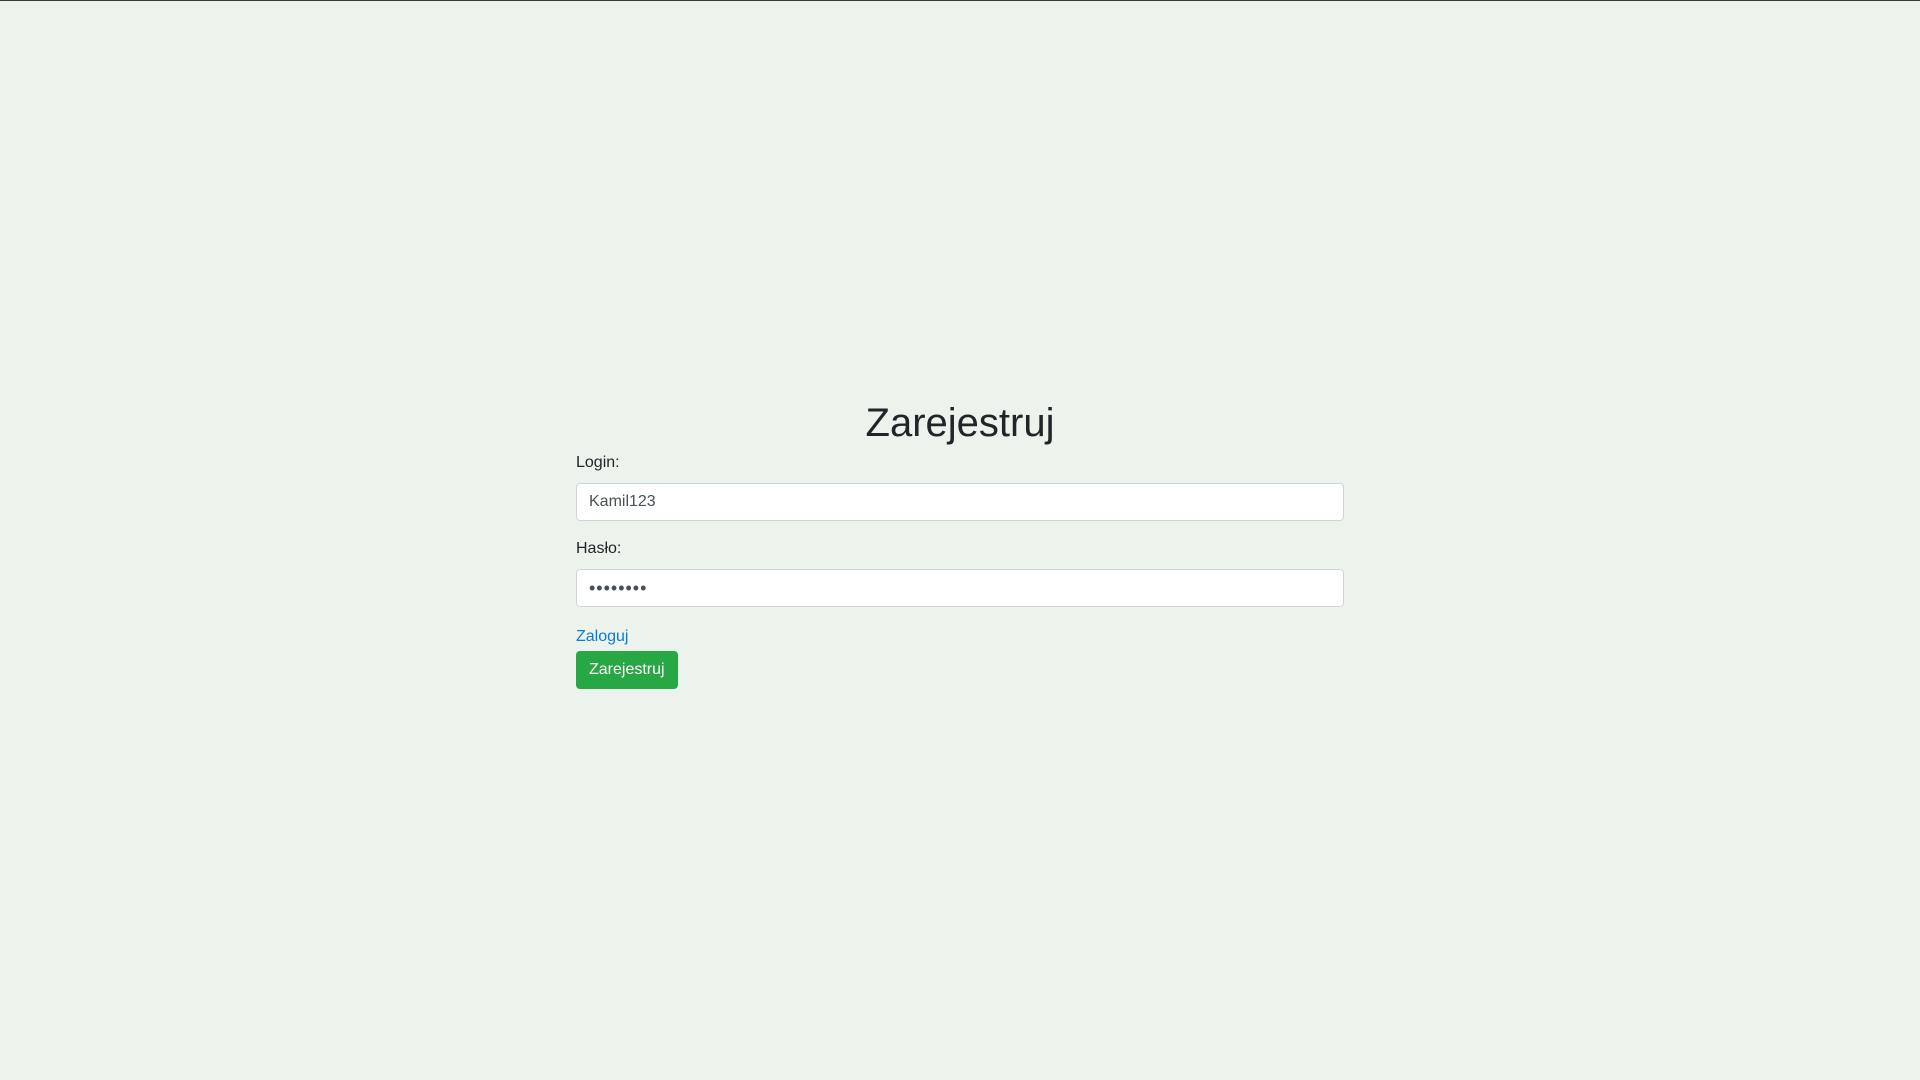 This screenshot has height=1080, width=1920. I want to click on register-button: Zarejestruj, so click(627, 670).